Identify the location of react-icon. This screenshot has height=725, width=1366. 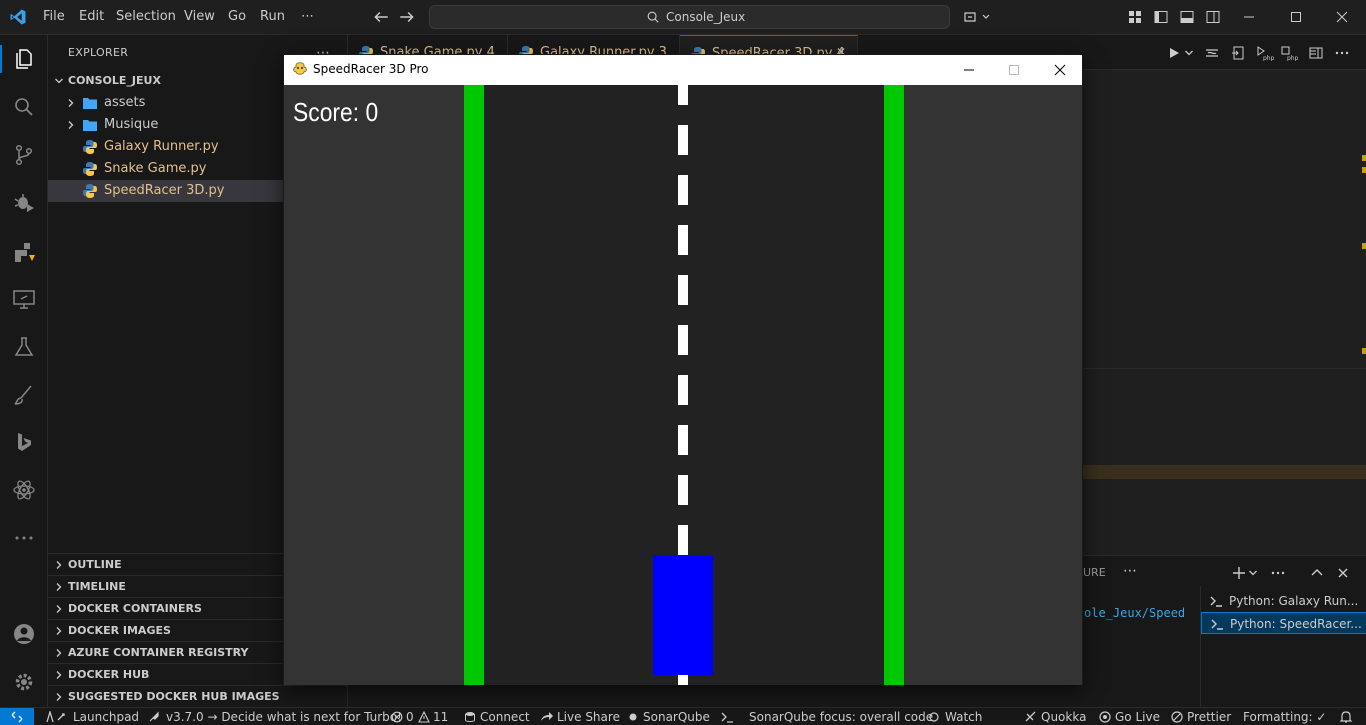
(24, 490).